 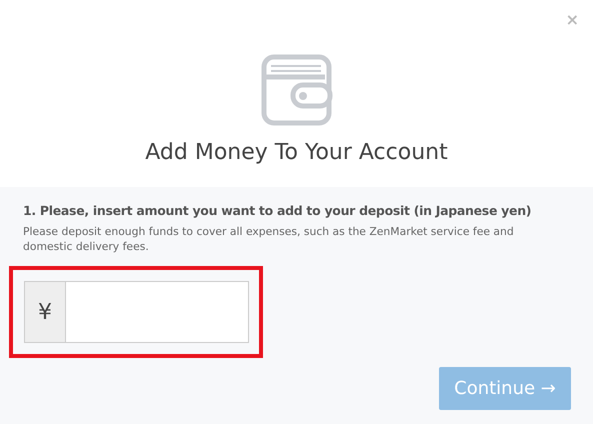 I want to click on hint-text: Please deposit enough funds to cover all expenses, such as the ZenMarket service fee and domestic delivery fees., so click(x=269, y=239).